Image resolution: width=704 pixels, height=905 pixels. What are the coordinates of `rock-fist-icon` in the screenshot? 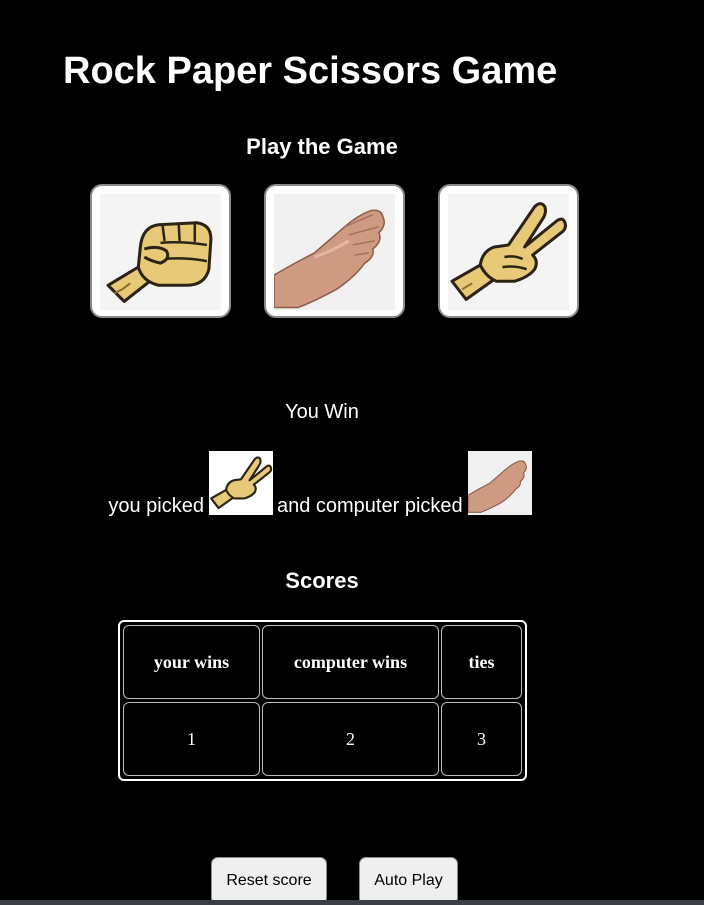 It's located at (160, 252).